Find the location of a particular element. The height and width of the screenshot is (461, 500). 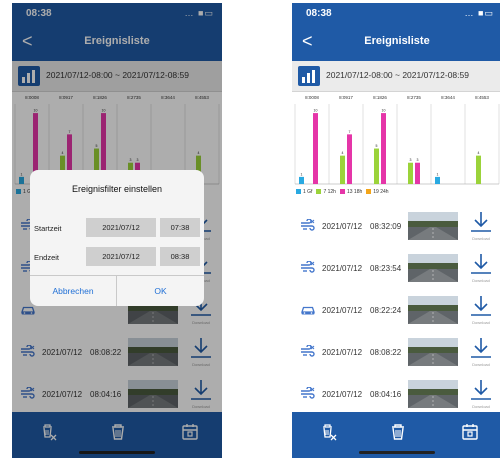

ok-button: OK is located at coordinates (160, 291).